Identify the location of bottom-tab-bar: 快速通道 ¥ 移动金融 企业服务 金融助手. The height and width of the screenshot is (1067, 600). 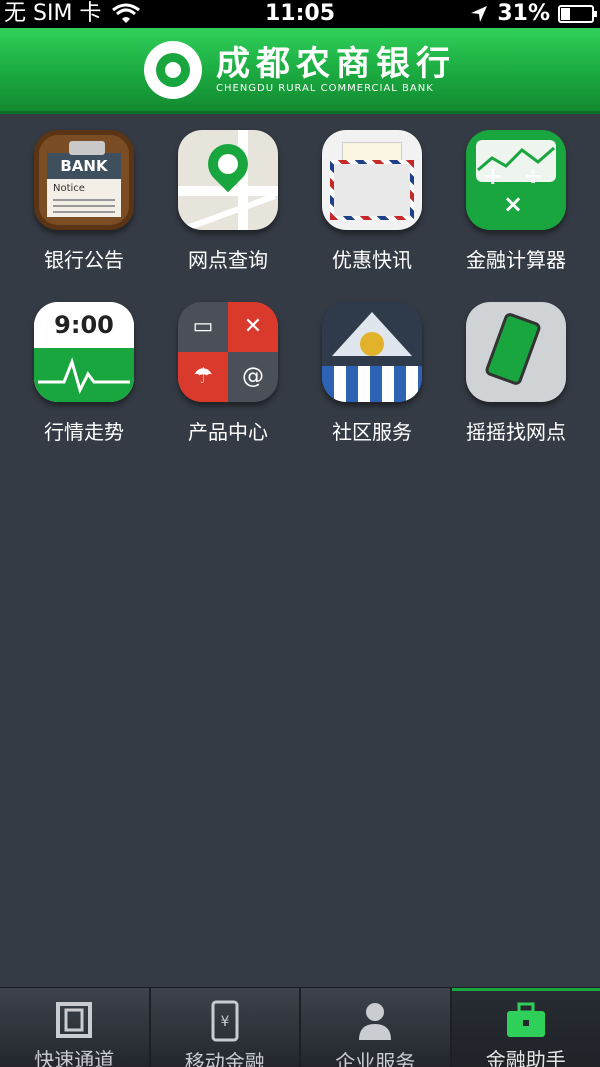
(300, 1027).